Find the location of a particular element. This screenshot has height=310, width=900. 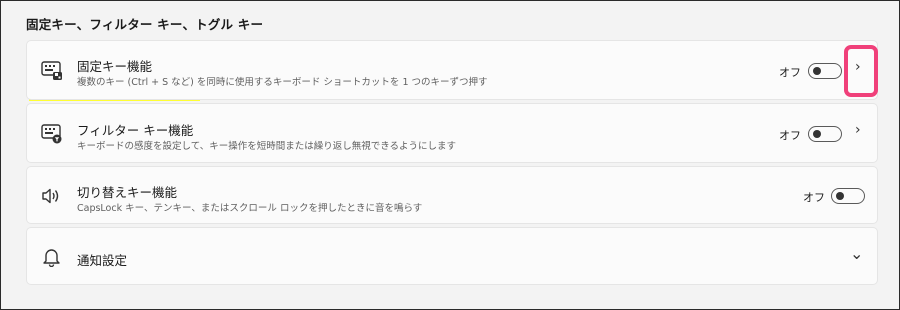

chevron-down-icon: ⌄ is located at coordinates (856, 253).